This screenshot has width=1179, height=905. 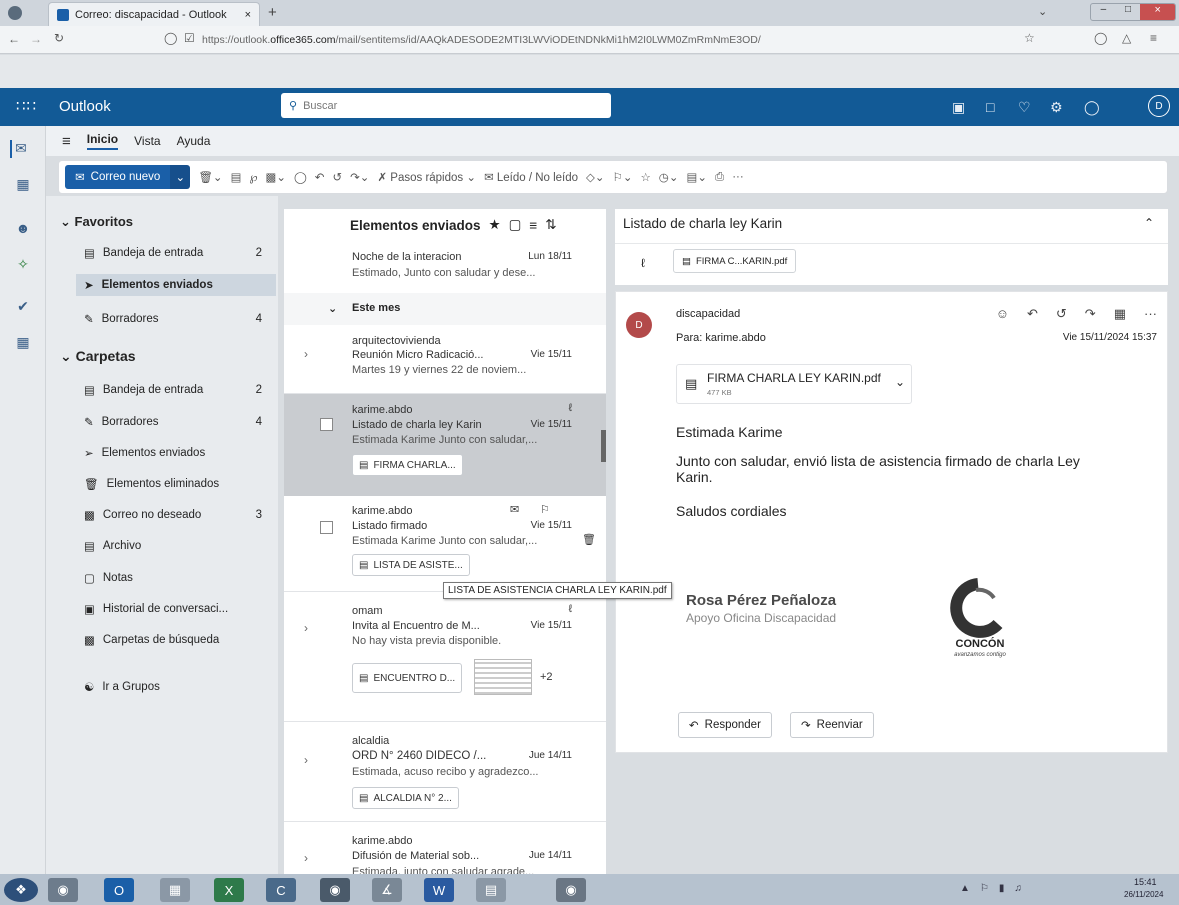 What do you see at coordinates (550, 225) in the screenshot?
I see `sort-icon: ⇅` at bounding box center [550, 225].